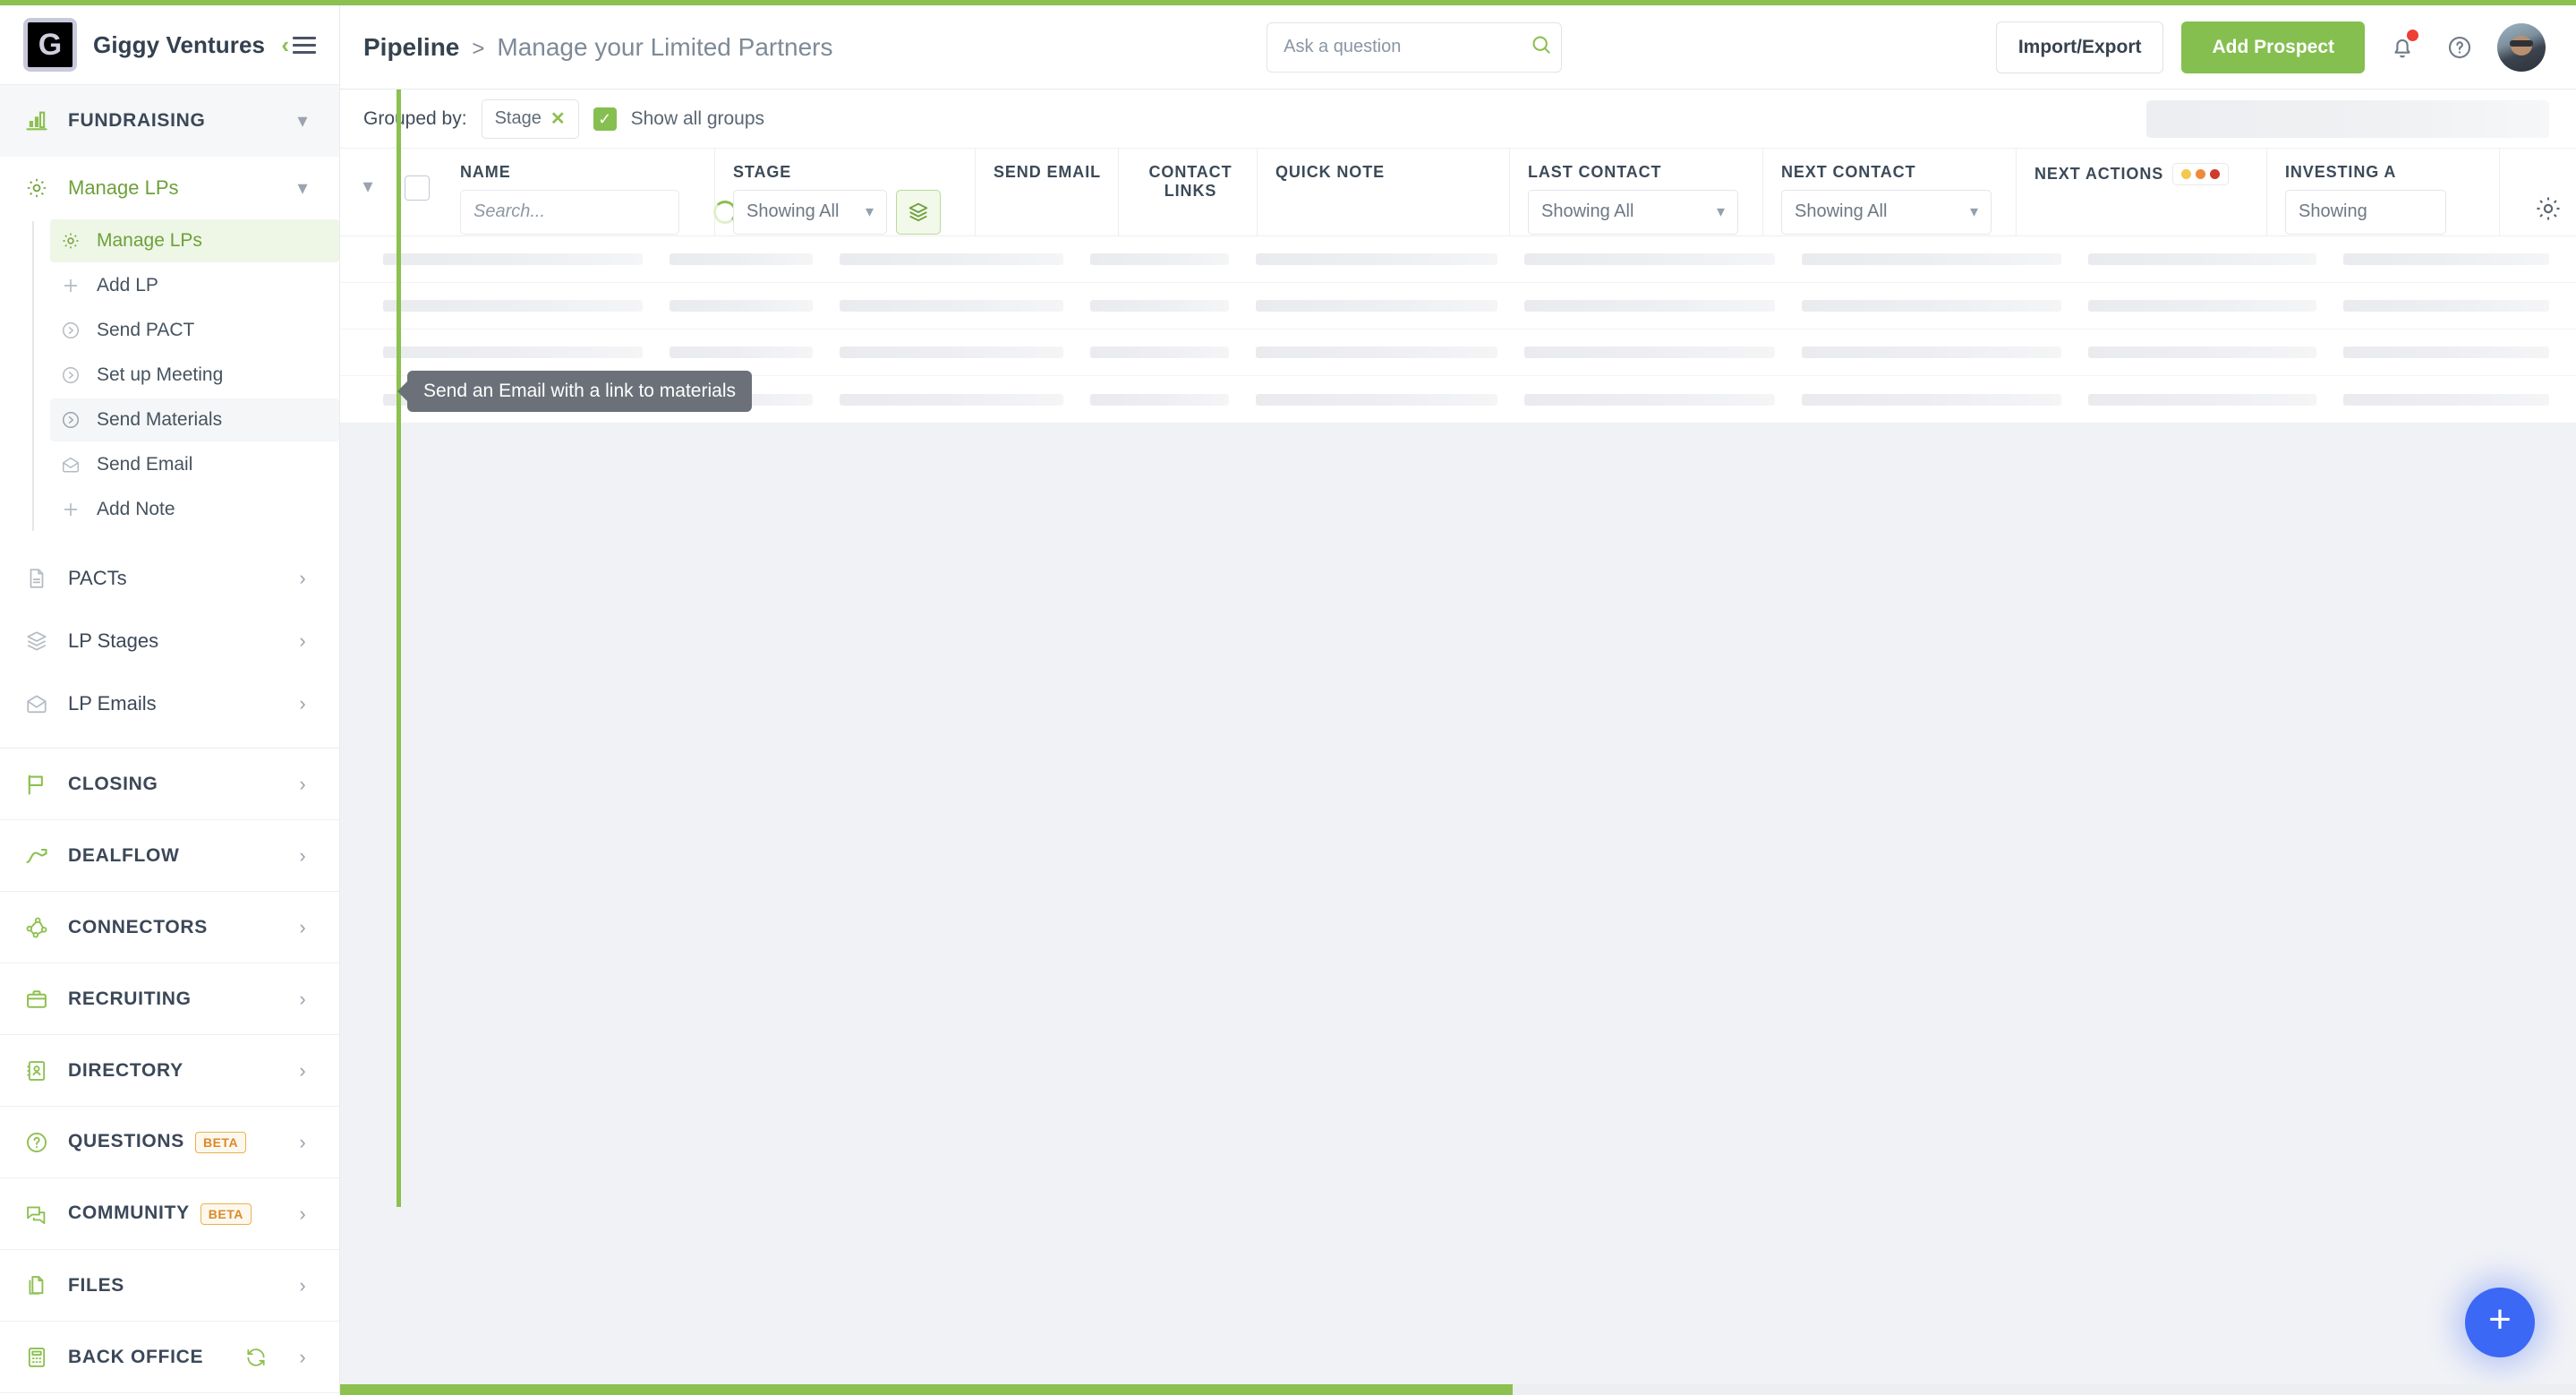  What do you see at coordinates (605, 119) in the screenshot?
I see `show-all-groups-checkbox: ✓` at bounding box center [605, 119].